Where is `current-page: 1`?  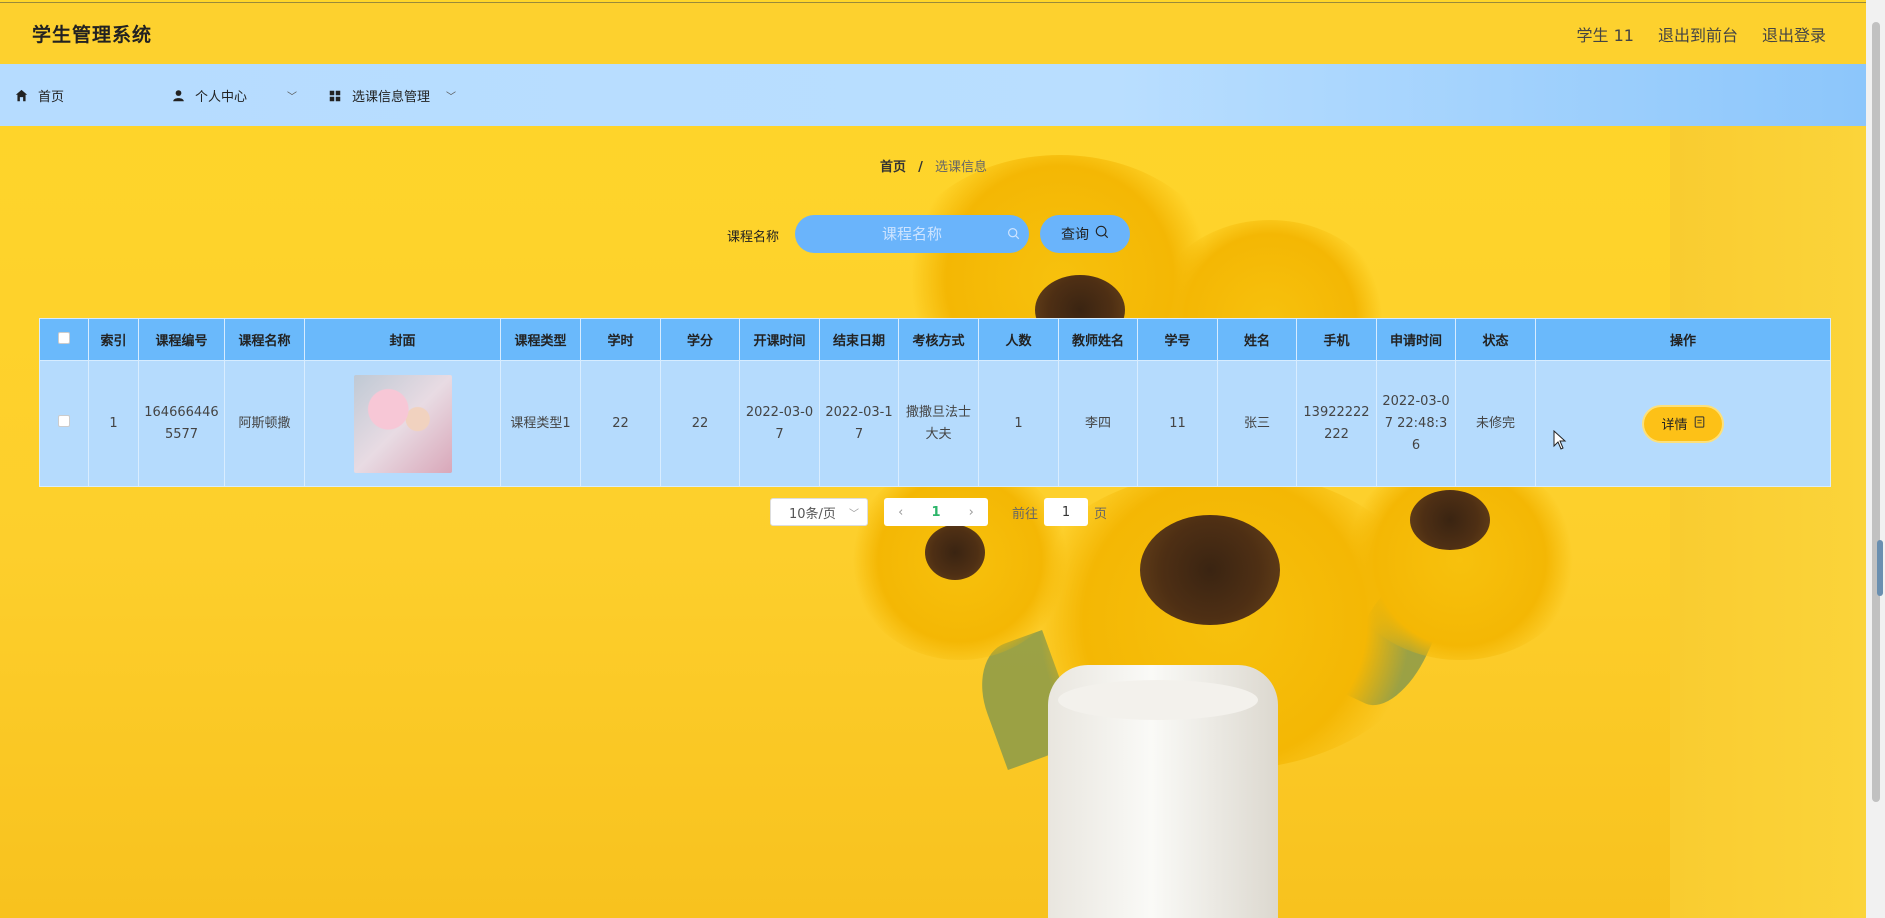 current-page: 1 is located at coordinates (935, 512).